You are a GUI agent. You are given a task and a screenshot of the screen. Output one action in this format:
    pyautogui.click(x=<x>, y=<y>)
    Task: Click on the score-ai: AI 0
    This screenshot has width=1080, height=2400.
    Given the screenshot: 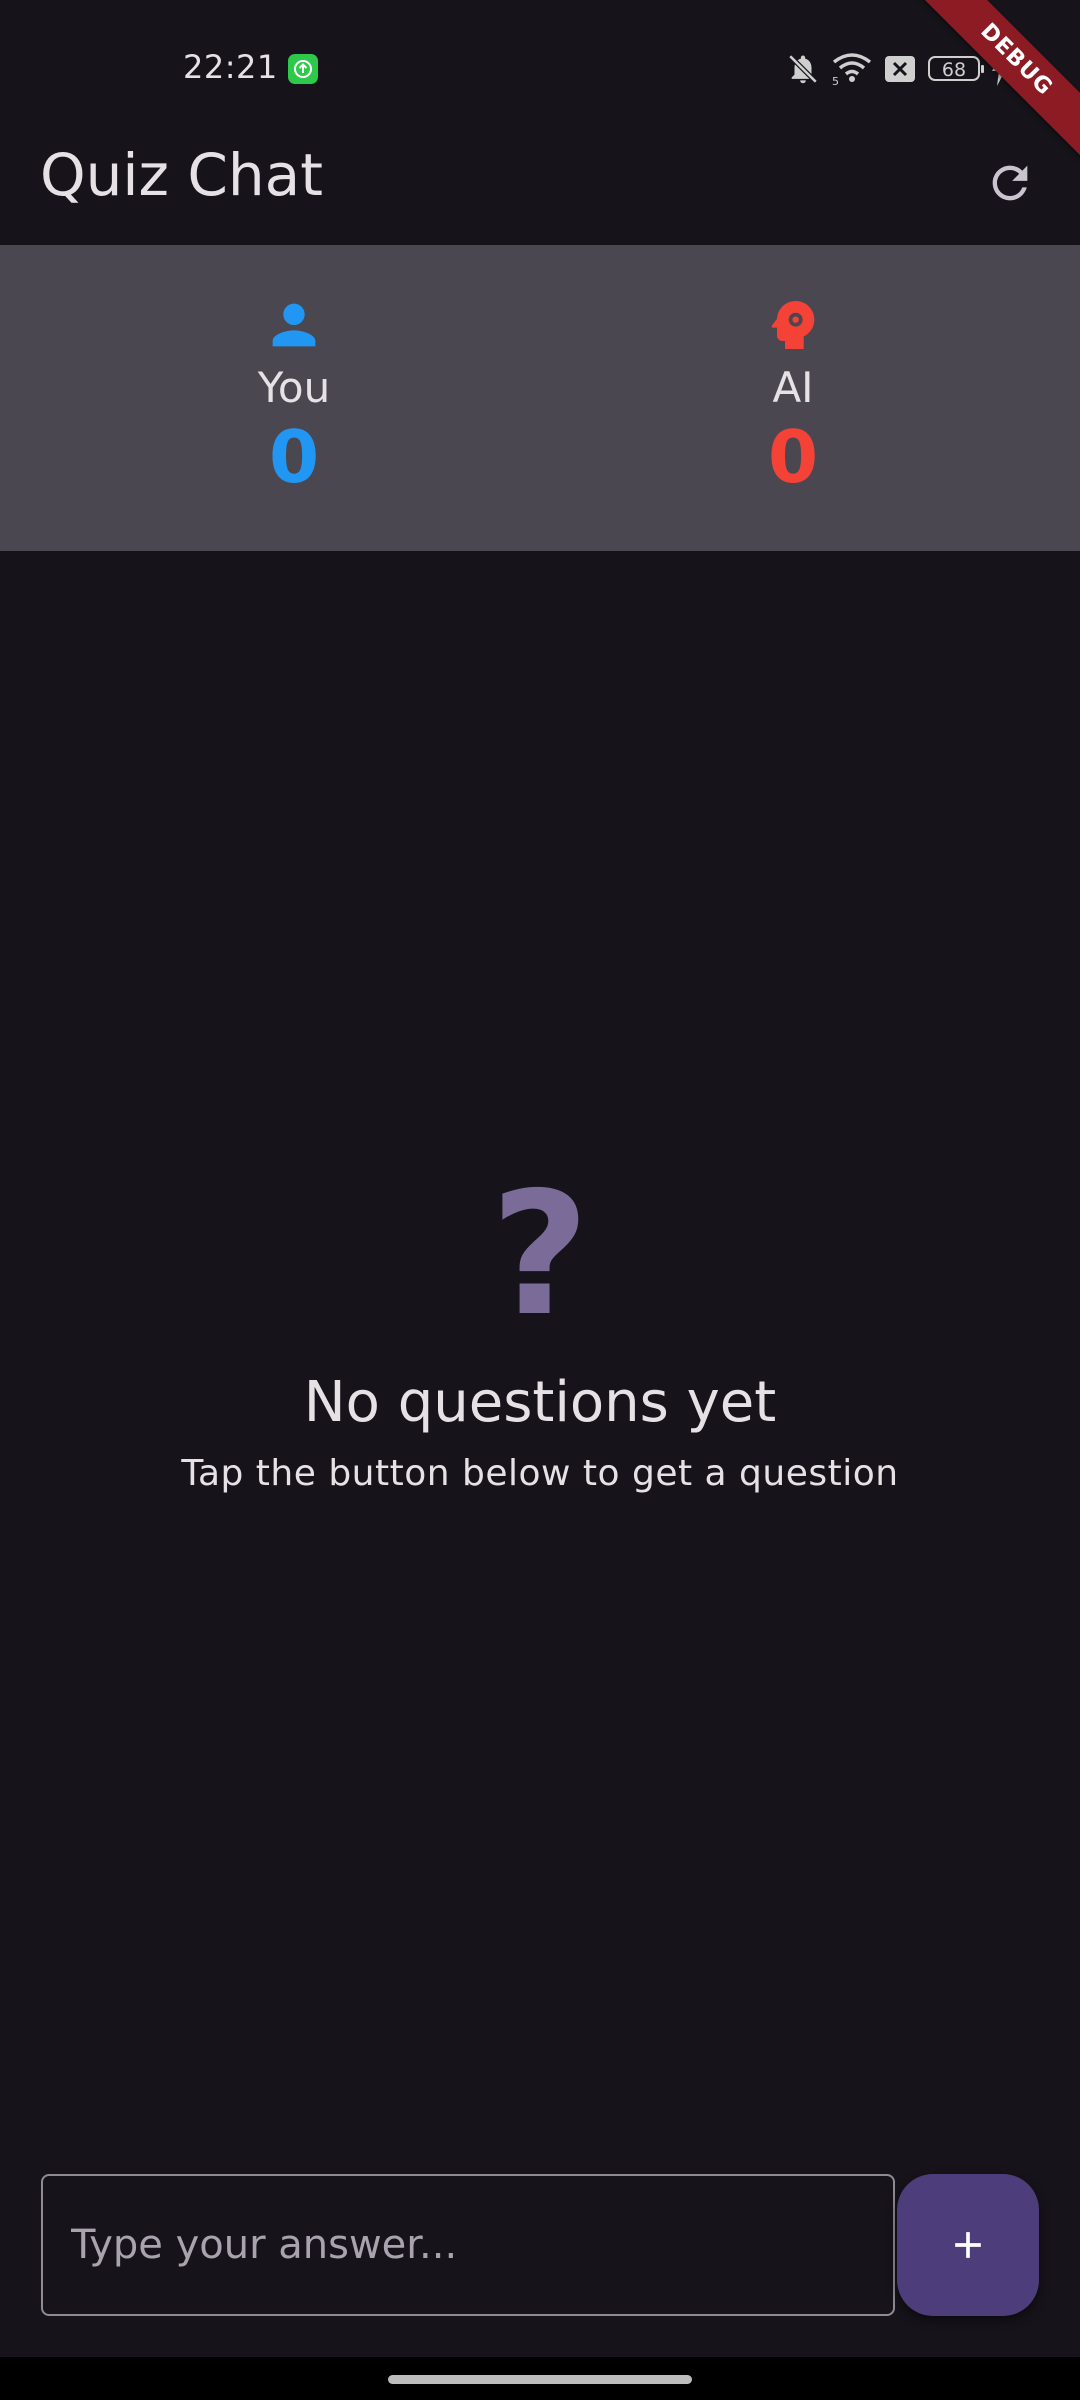 What is the action you would take?
    pyautogui.click(x=793, y=398)
    